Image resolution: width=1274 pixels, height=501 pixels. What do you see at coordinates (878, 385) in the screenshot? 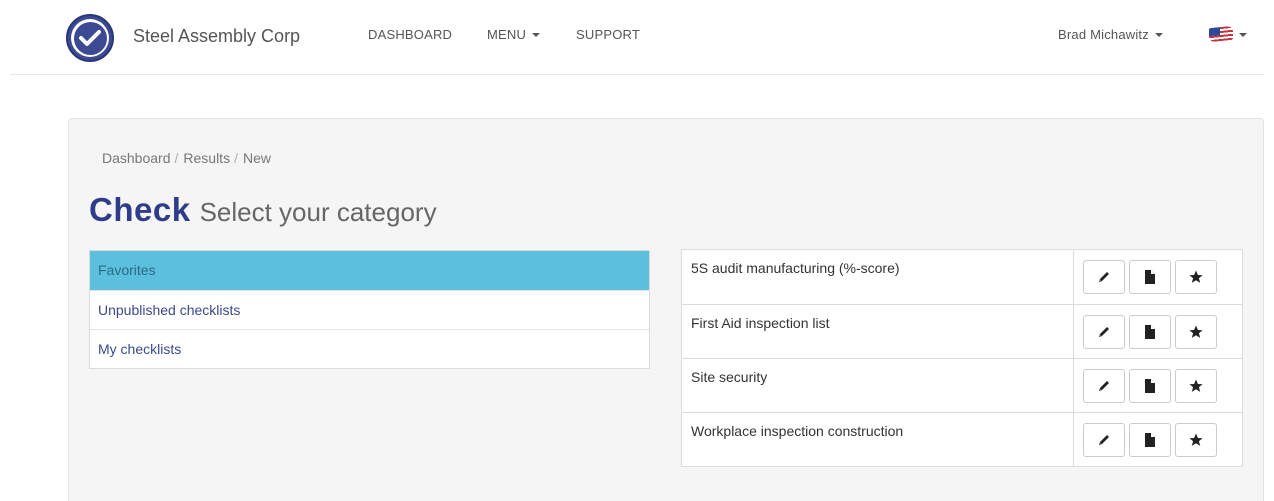
I see `checklist-name: Site security` at bounding box center [878, 385].